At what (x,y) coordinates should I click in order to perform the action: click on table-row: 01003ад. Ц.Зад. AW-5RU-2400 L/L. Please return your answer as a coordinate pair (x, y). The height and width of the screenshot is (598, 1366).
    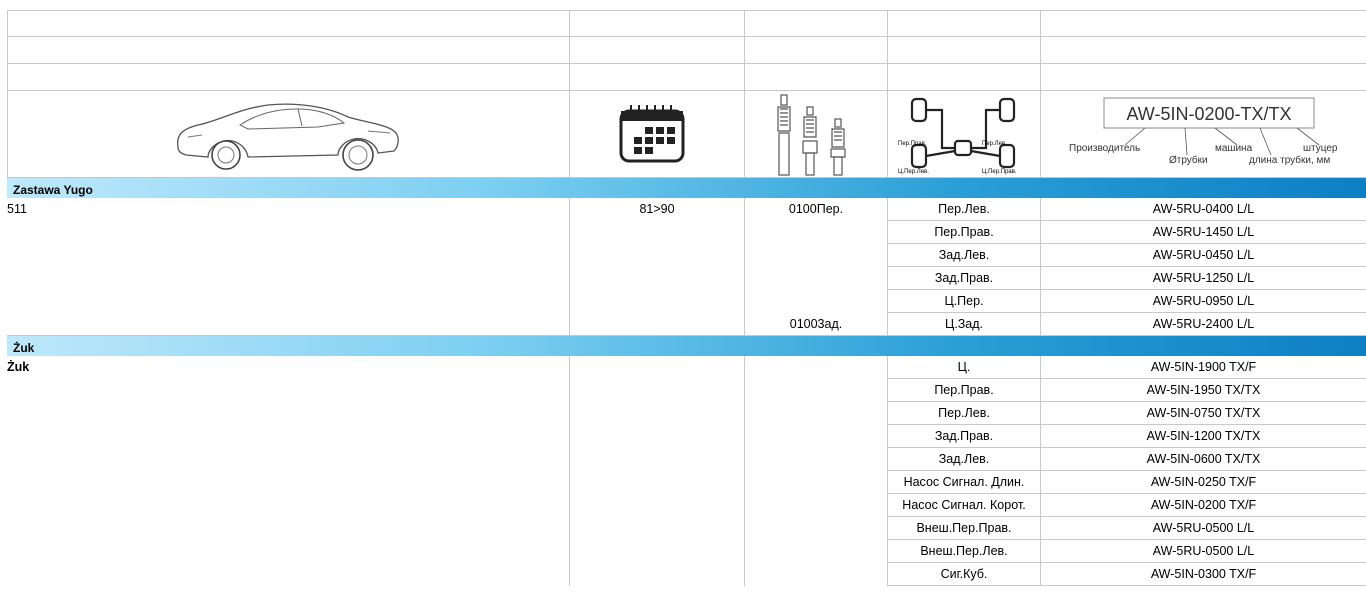
    Looking at the image, I should click on (686, 324).